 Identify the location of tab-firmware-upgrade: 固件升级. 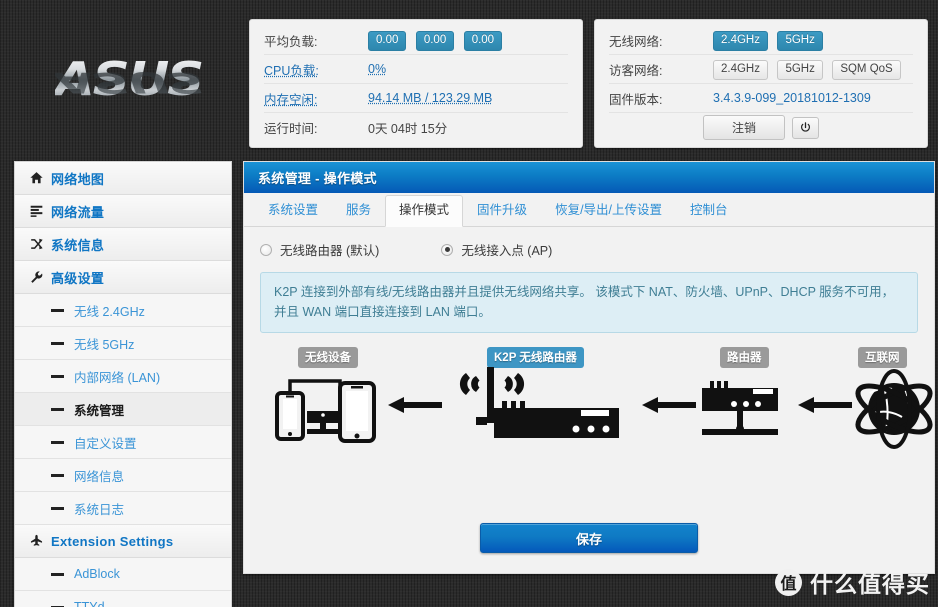
(502, 211).